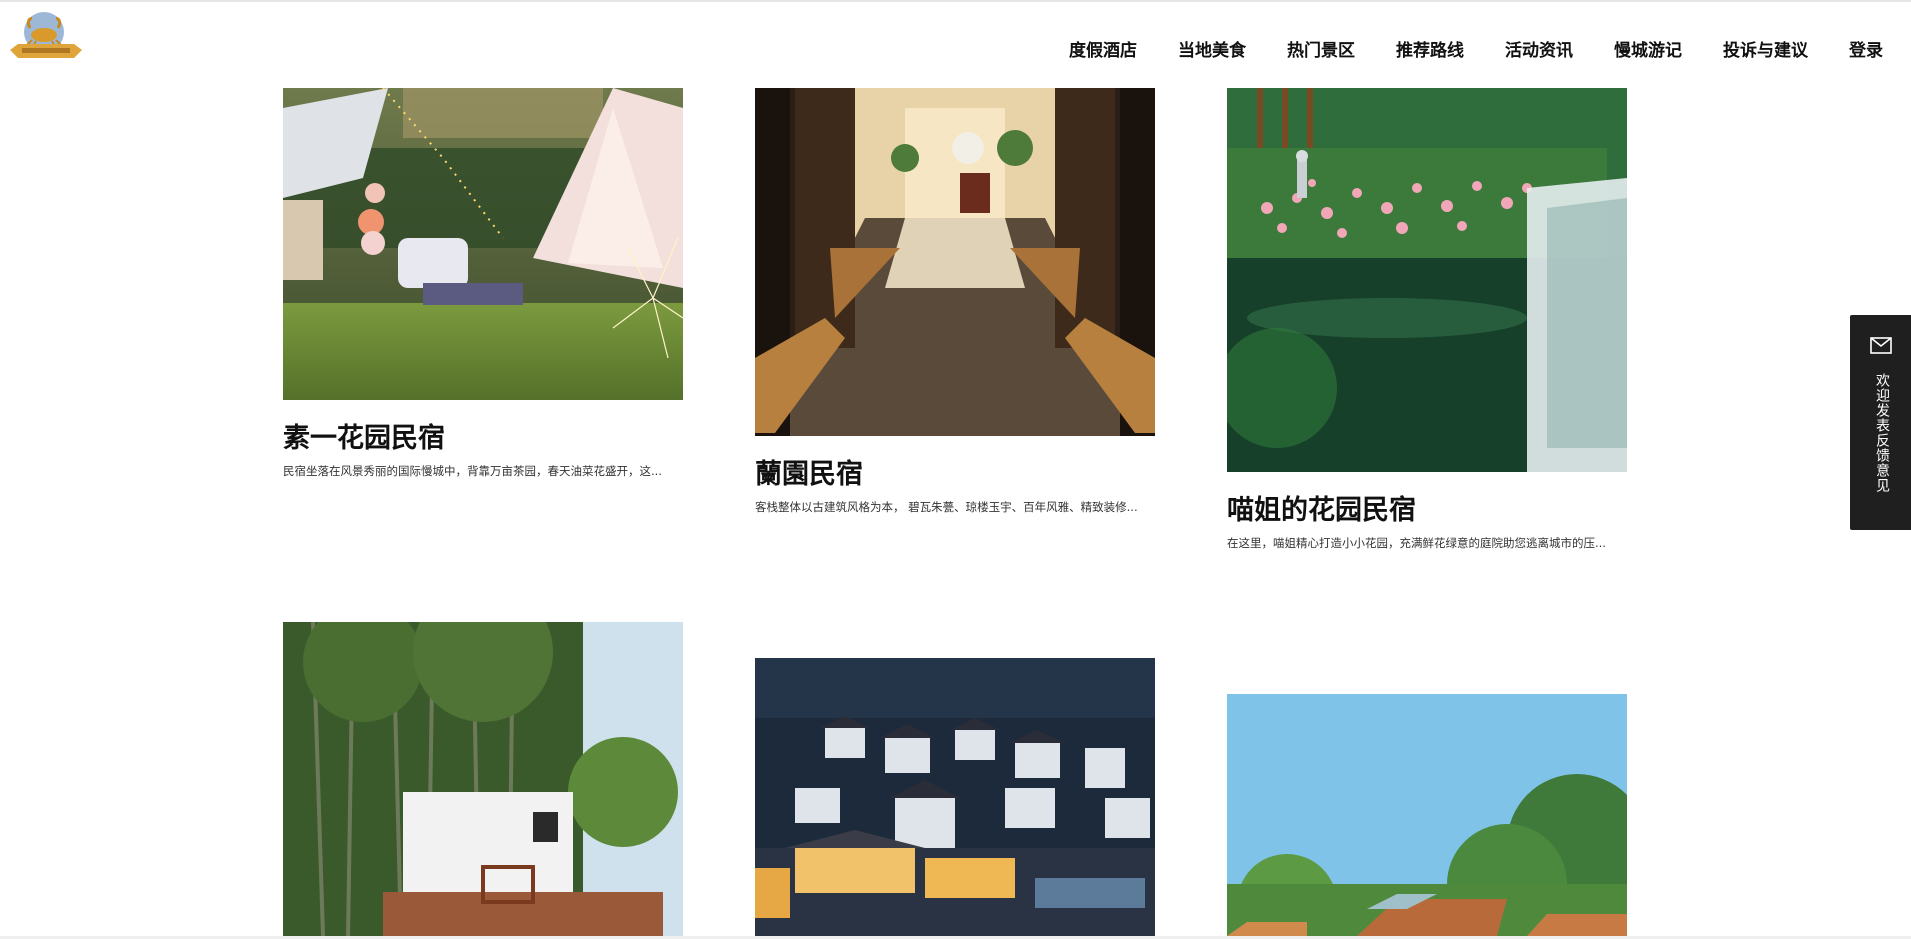  What do you see at coordinates (1321, 51) in the screenshot?
I see `nav-item-scenic-spots: 热门景区` at bounding box center [1321, 51].